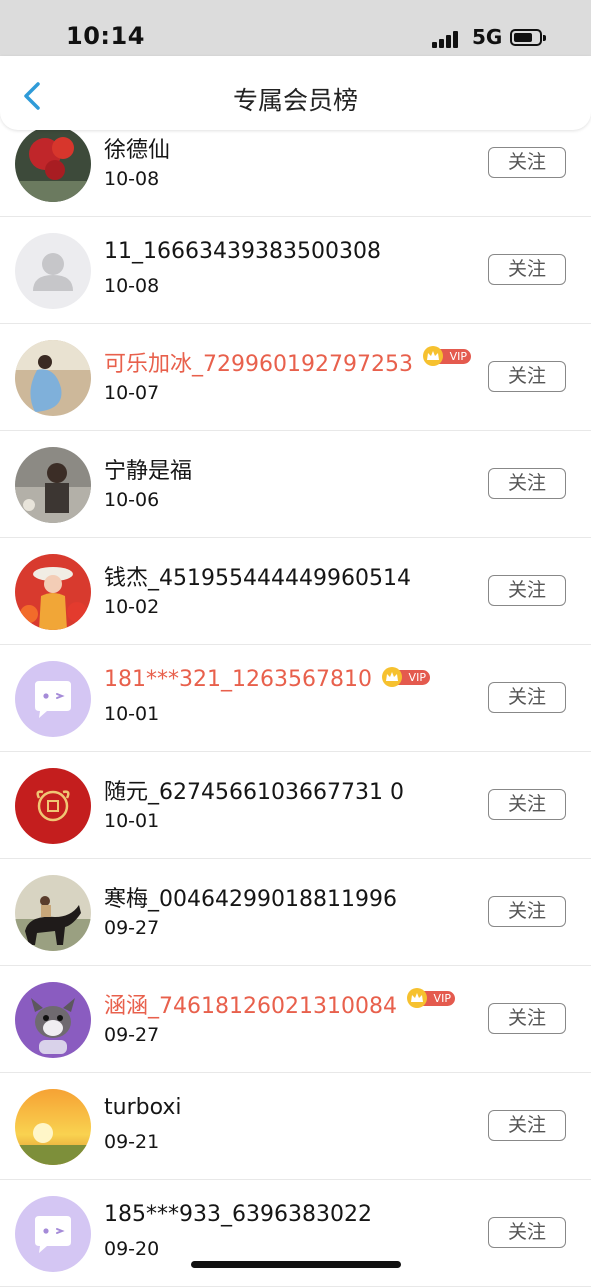 The image size is (591, 1287). Describe the element at coordinates (295, 1126) in the screenshot. I see `list-item: turboxi 09-21 关注` at that location.